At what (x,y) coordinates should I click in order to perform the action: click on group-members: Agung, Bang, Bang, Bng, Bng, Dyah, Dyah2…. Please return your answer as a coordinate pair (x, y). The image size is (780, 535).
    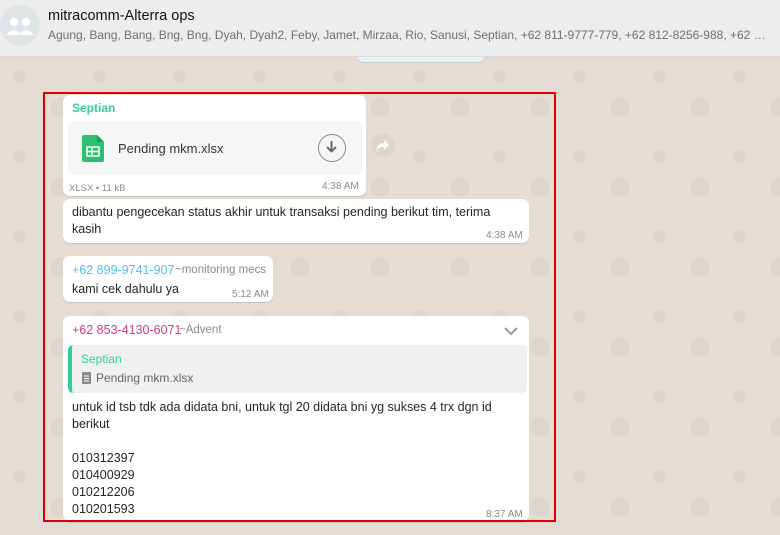
    Looking at the image, I should click on (409, 35).